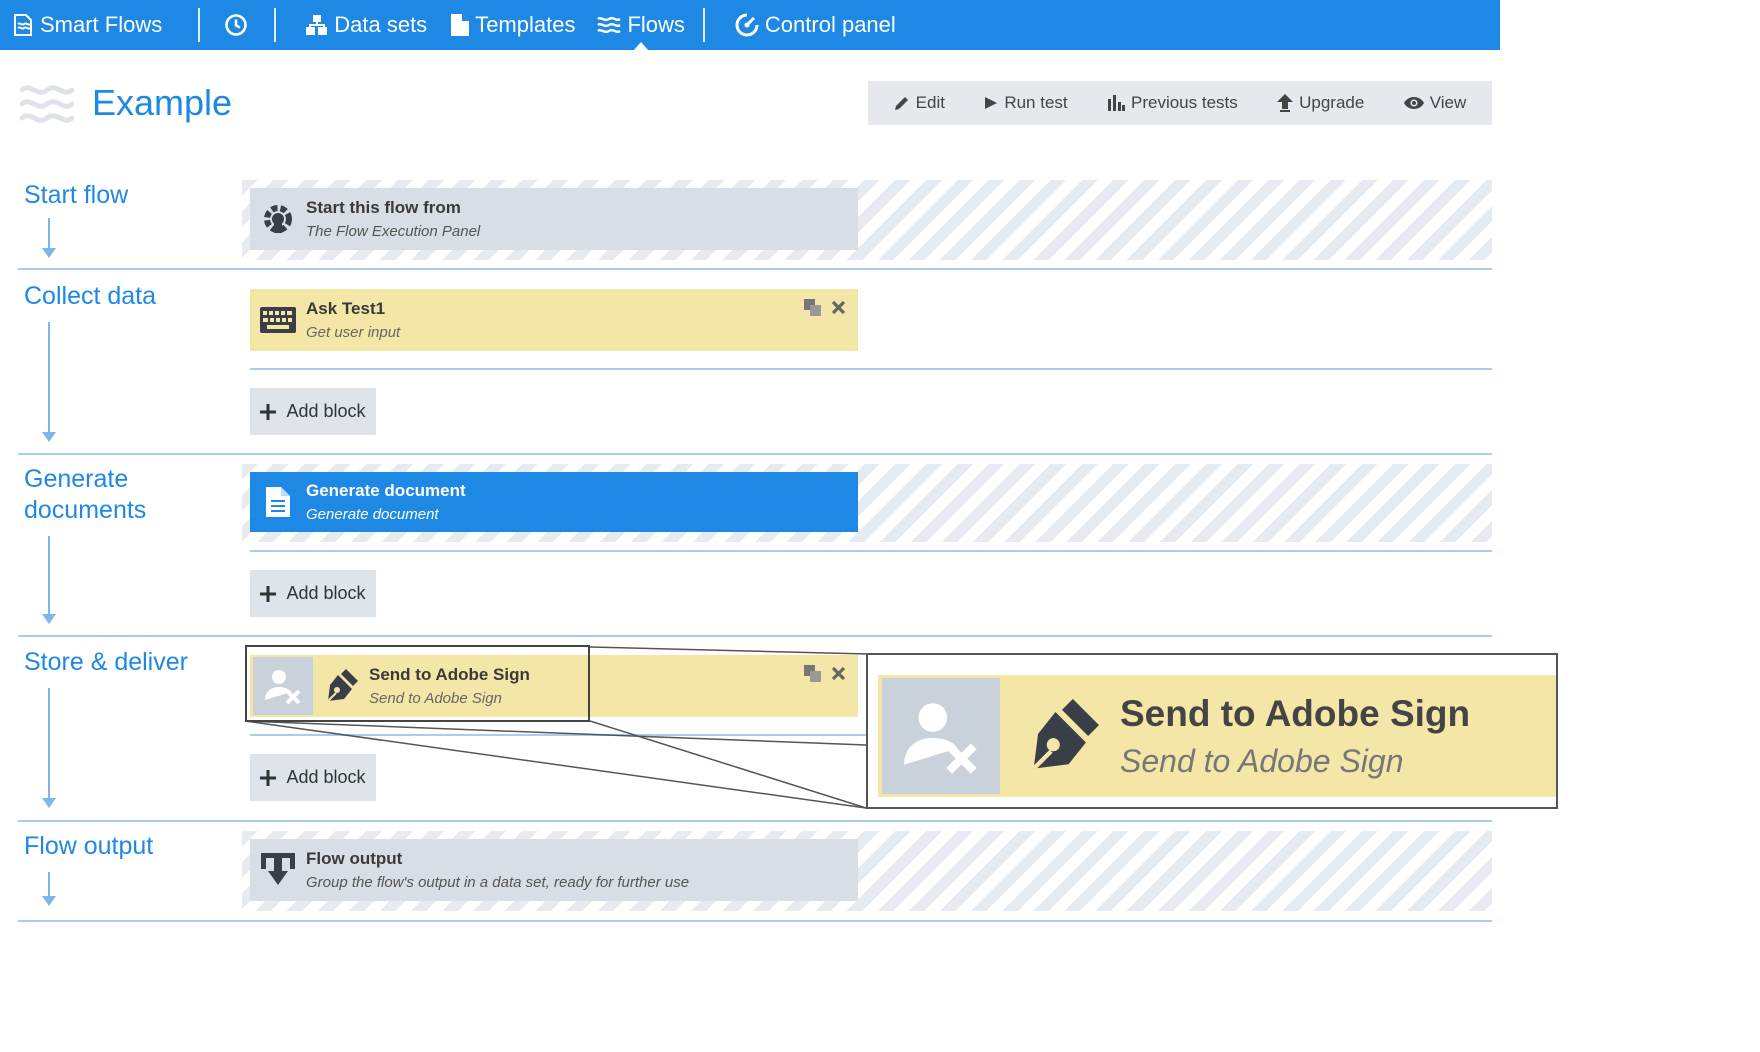 The width and height of the screenshot is (1760, 1052). I want to click on zoom-callout: Send to Adobe Sign Send to Adobe Sign, so click(1212, 731).